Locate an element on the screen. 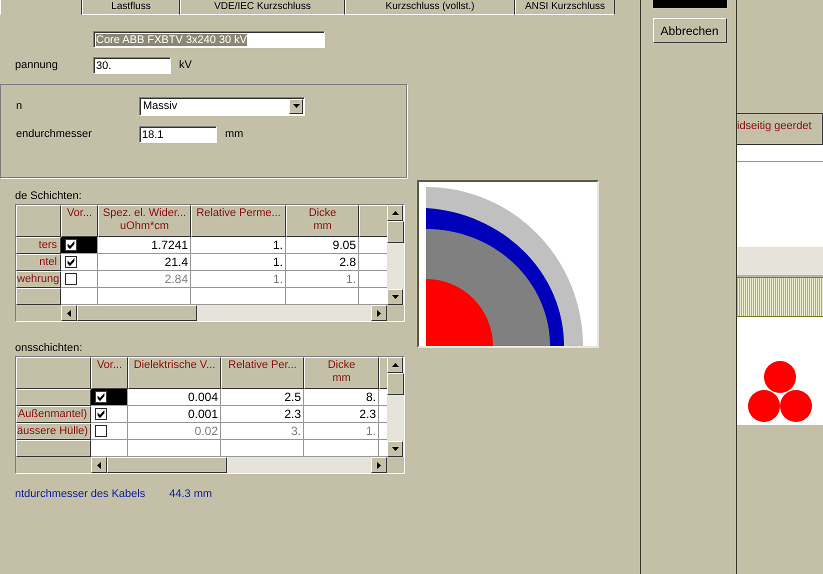 This screenshot has height=574, width=823. dropdown: Massiv is located at coordinates (222, 106).